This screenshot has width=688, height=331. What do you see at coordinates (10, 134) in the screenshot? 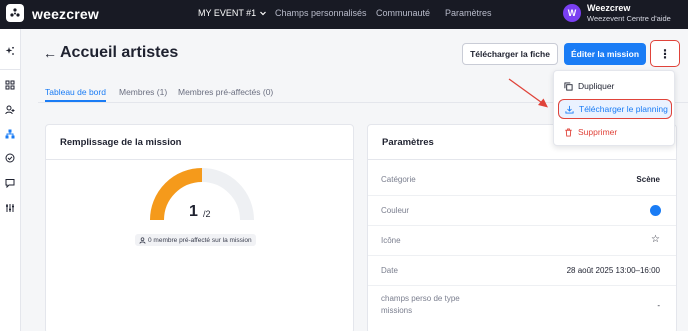
I see `hierarchy-icon` at bounding box center [10, 134].